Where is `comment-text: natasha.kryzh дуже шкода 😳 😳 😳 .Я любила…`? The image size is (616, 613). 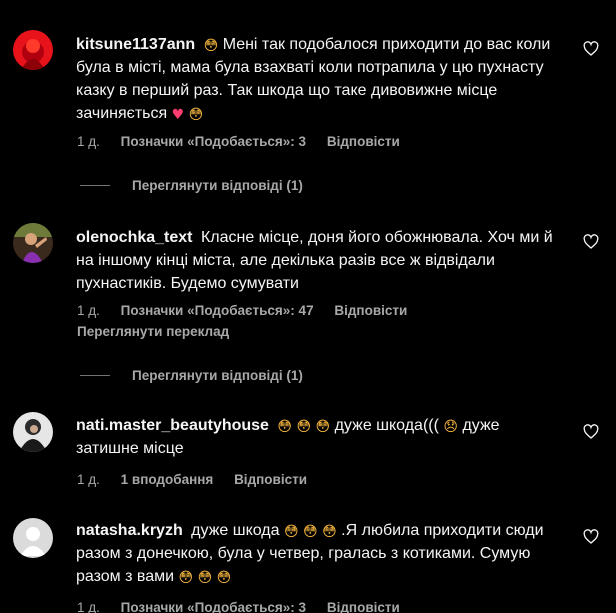 comment-text: natasha.kryzh дуже шкода 😳 😳 😳 .Я любила… is located at coordinates (321, 553).